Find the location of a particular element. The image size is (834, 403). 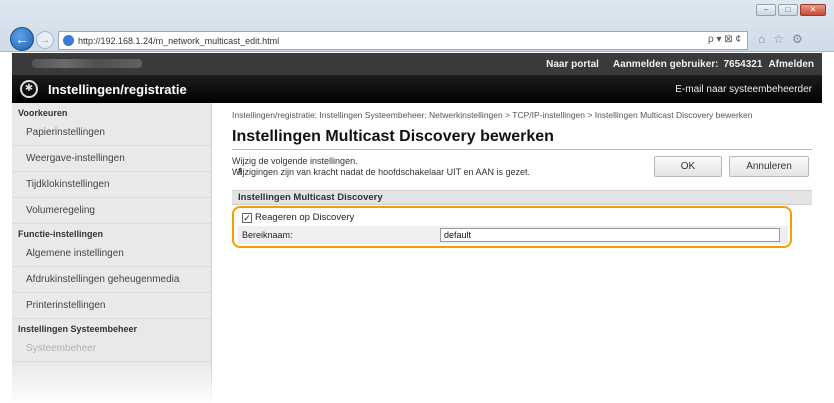

mail-admin-link: E-mail naar systeembeheerder is located at coordinates (743, 89).